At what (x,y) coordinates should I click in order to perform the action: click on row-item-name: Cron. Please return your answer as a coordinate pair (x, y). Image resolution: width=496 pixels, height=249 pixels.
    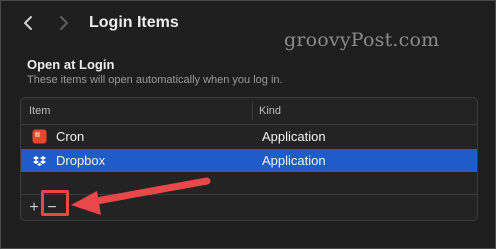
    Looking at the image, I should click on (70, 136).